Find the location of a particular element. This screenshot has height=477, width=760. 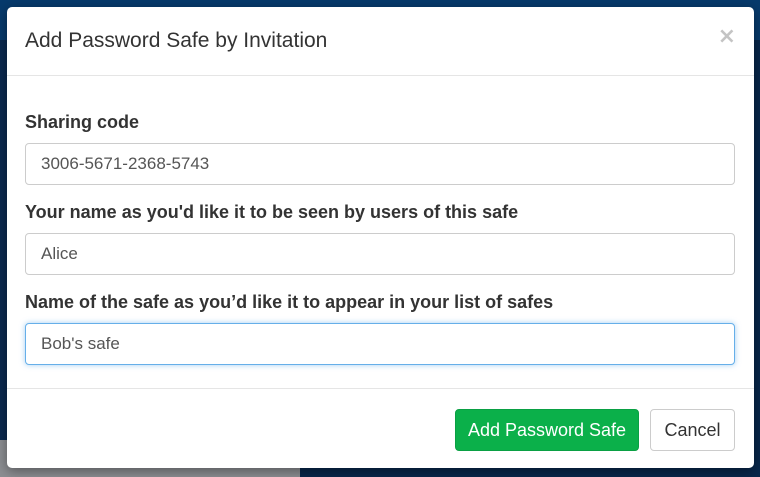

close-icon: × is located at coordinates (727, 36).